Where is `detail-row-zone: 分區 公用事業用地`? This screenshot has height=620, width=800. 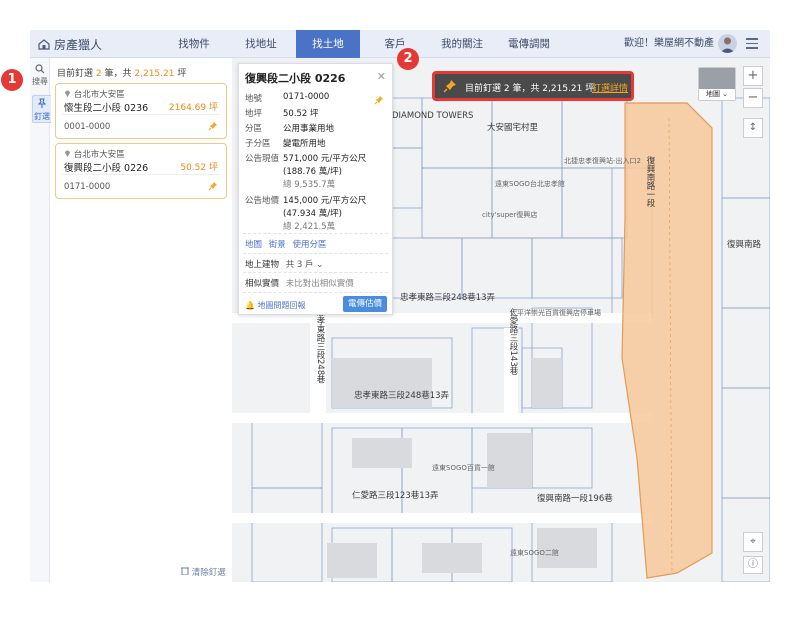
detail-row-zone: 分區 公用事業用地 is located at coordinates (289, 128).